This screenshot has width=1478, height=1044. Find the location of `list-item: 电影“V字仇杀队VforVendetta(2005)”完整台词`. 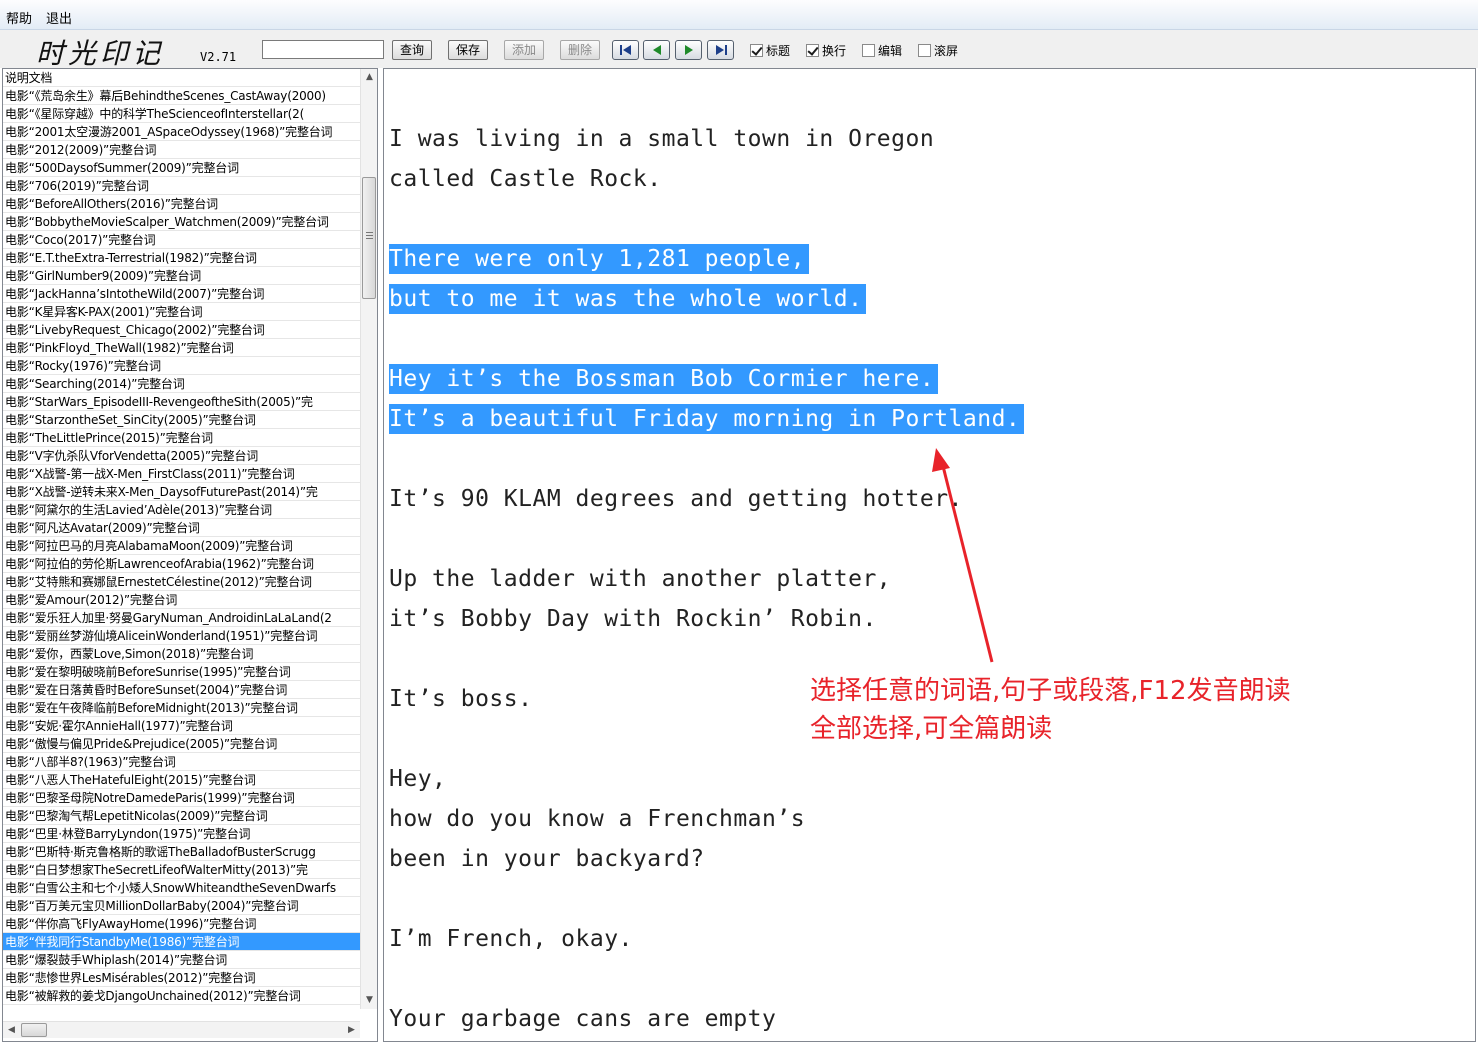

list-item: 电影“V字仇杀队VforVendetta(2005)”完整台词 is located at coordinates (181, 456).